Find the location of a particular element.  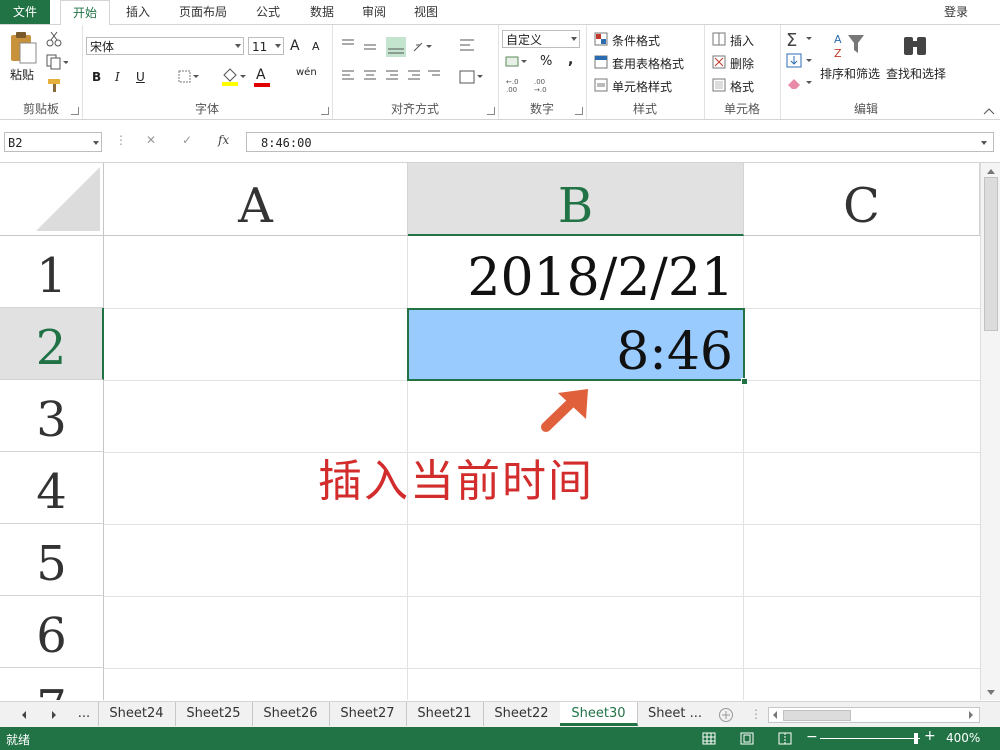

sheet-prev-icon is located at coordinates (24, 715).